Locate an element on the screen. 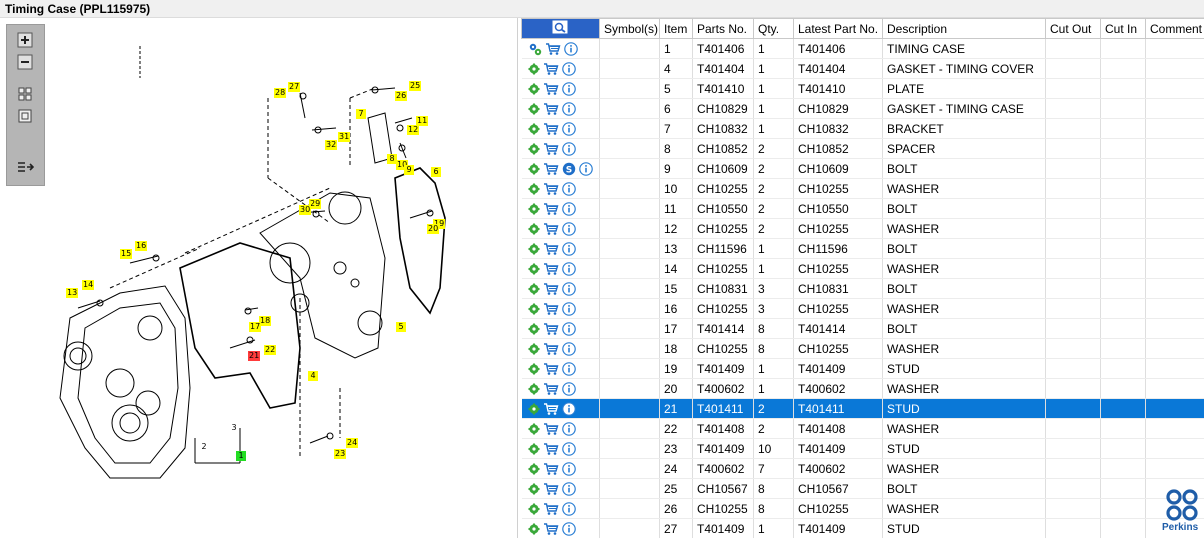 The height and width of the screenshot is (538, 1204). callout-17: 17 is located at coordinates (255, 327).